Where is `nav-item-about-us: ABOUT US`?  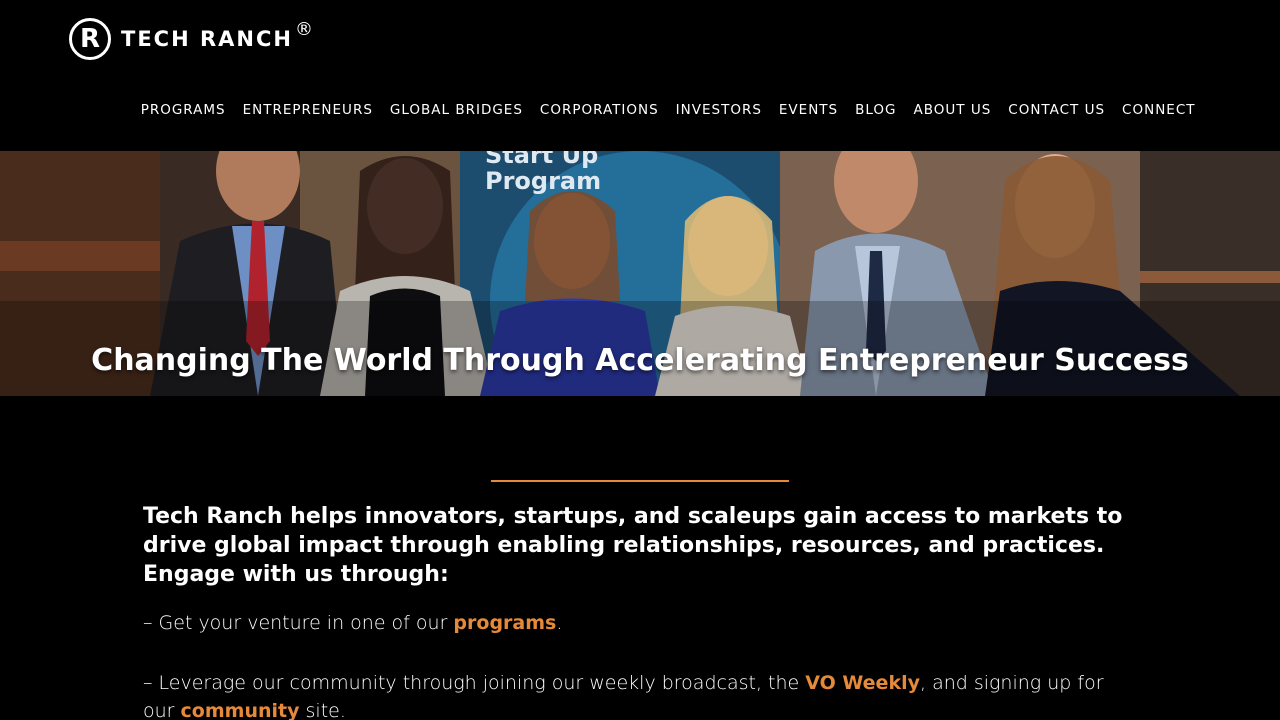
nav-item-about-us: ABOUT US is located at coordinates (952, 110).